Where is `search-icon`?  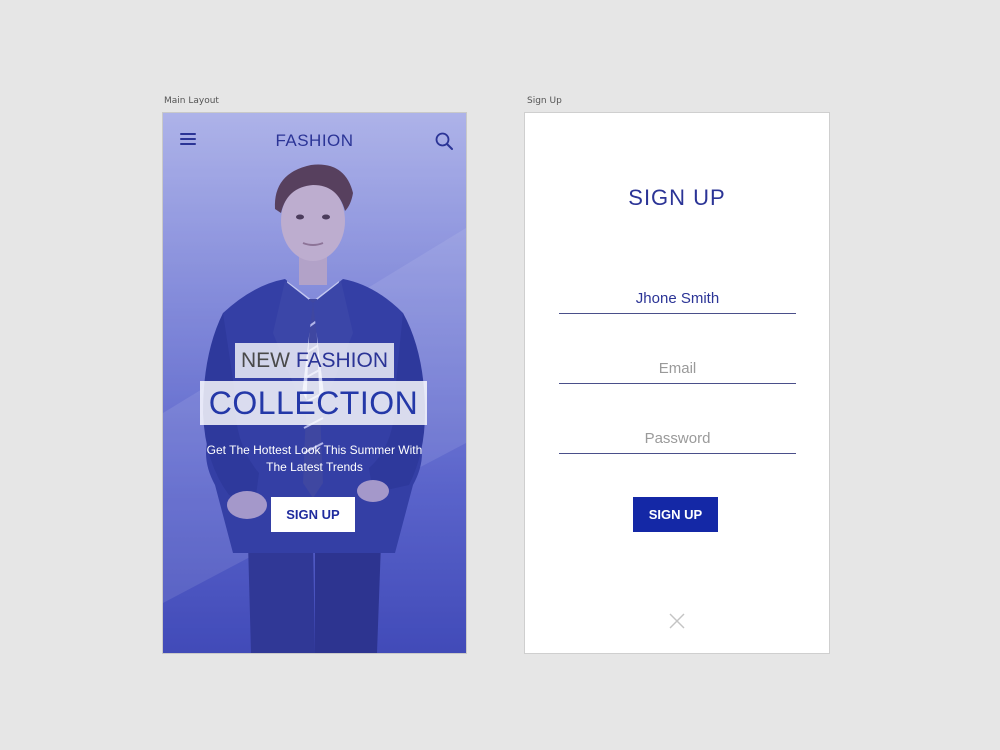 search-icon is located at coordinates (444, 141).